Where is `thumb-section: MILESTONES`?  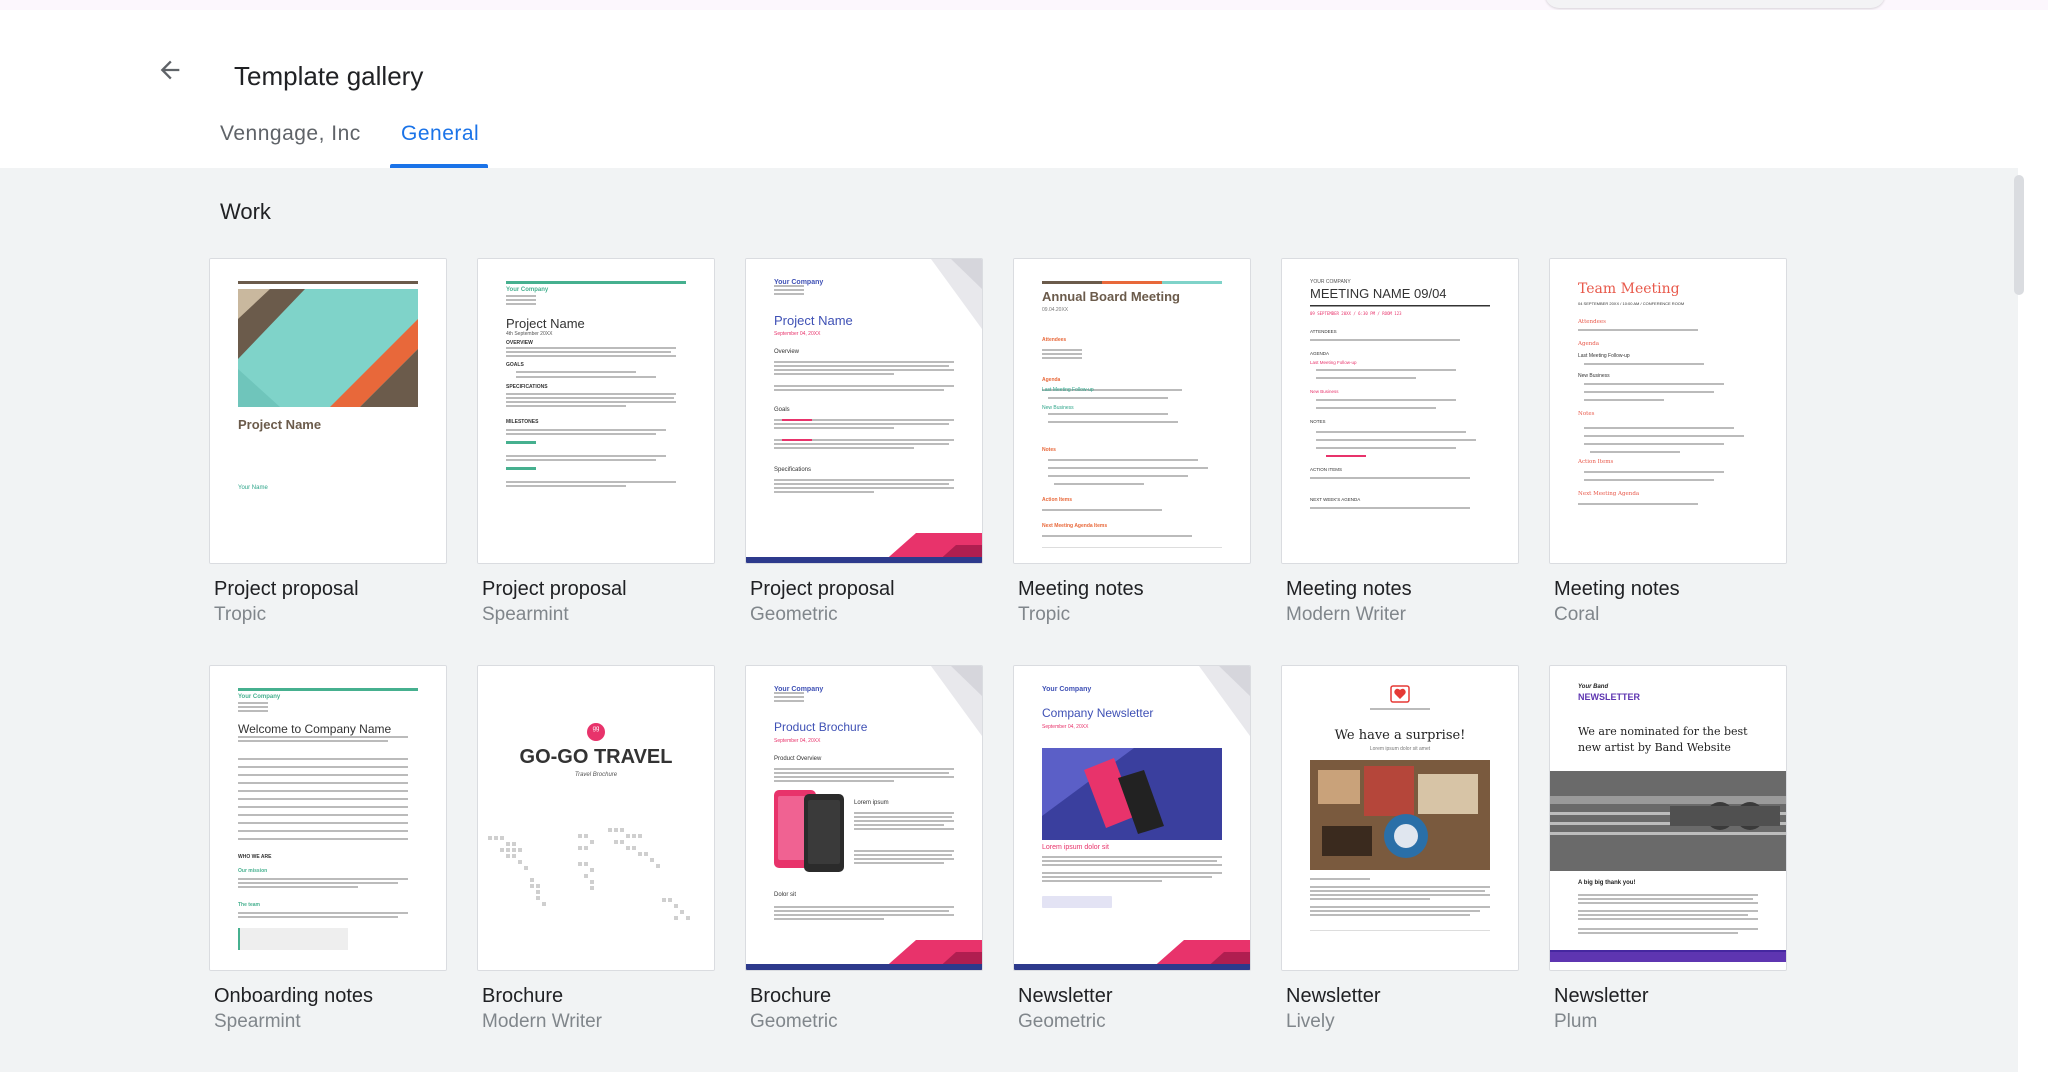 thumb-section: MILESTONES is located at coordinates (522, 422).